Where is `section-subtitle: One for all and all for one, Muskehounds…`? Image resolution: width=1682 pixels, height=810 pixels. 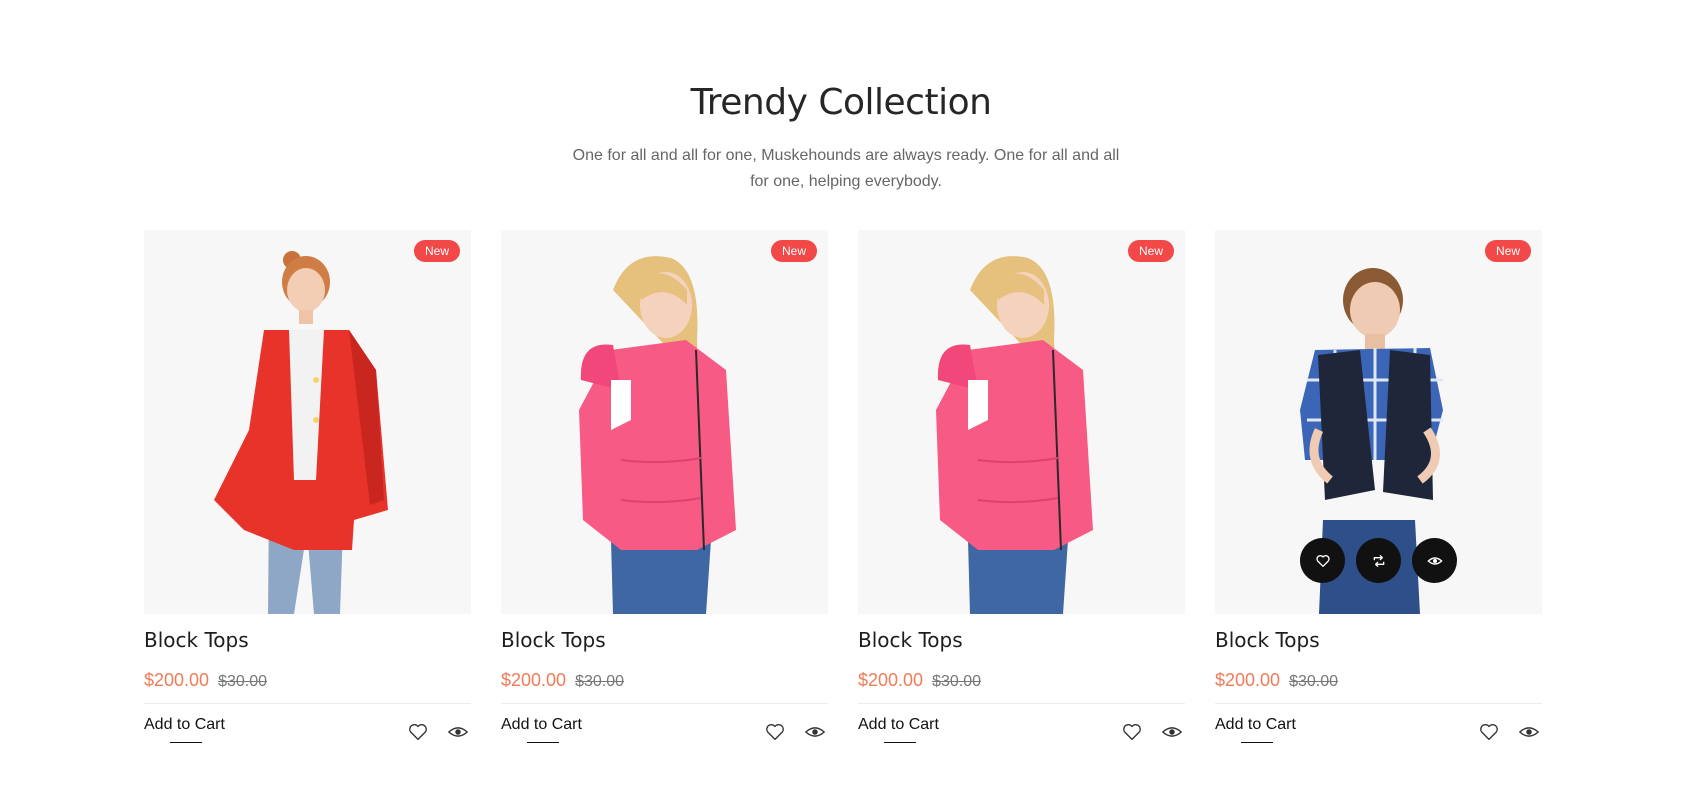
section-subtitle: One for all and all for one, Muskehounds… is located at coordinates (846, 168).